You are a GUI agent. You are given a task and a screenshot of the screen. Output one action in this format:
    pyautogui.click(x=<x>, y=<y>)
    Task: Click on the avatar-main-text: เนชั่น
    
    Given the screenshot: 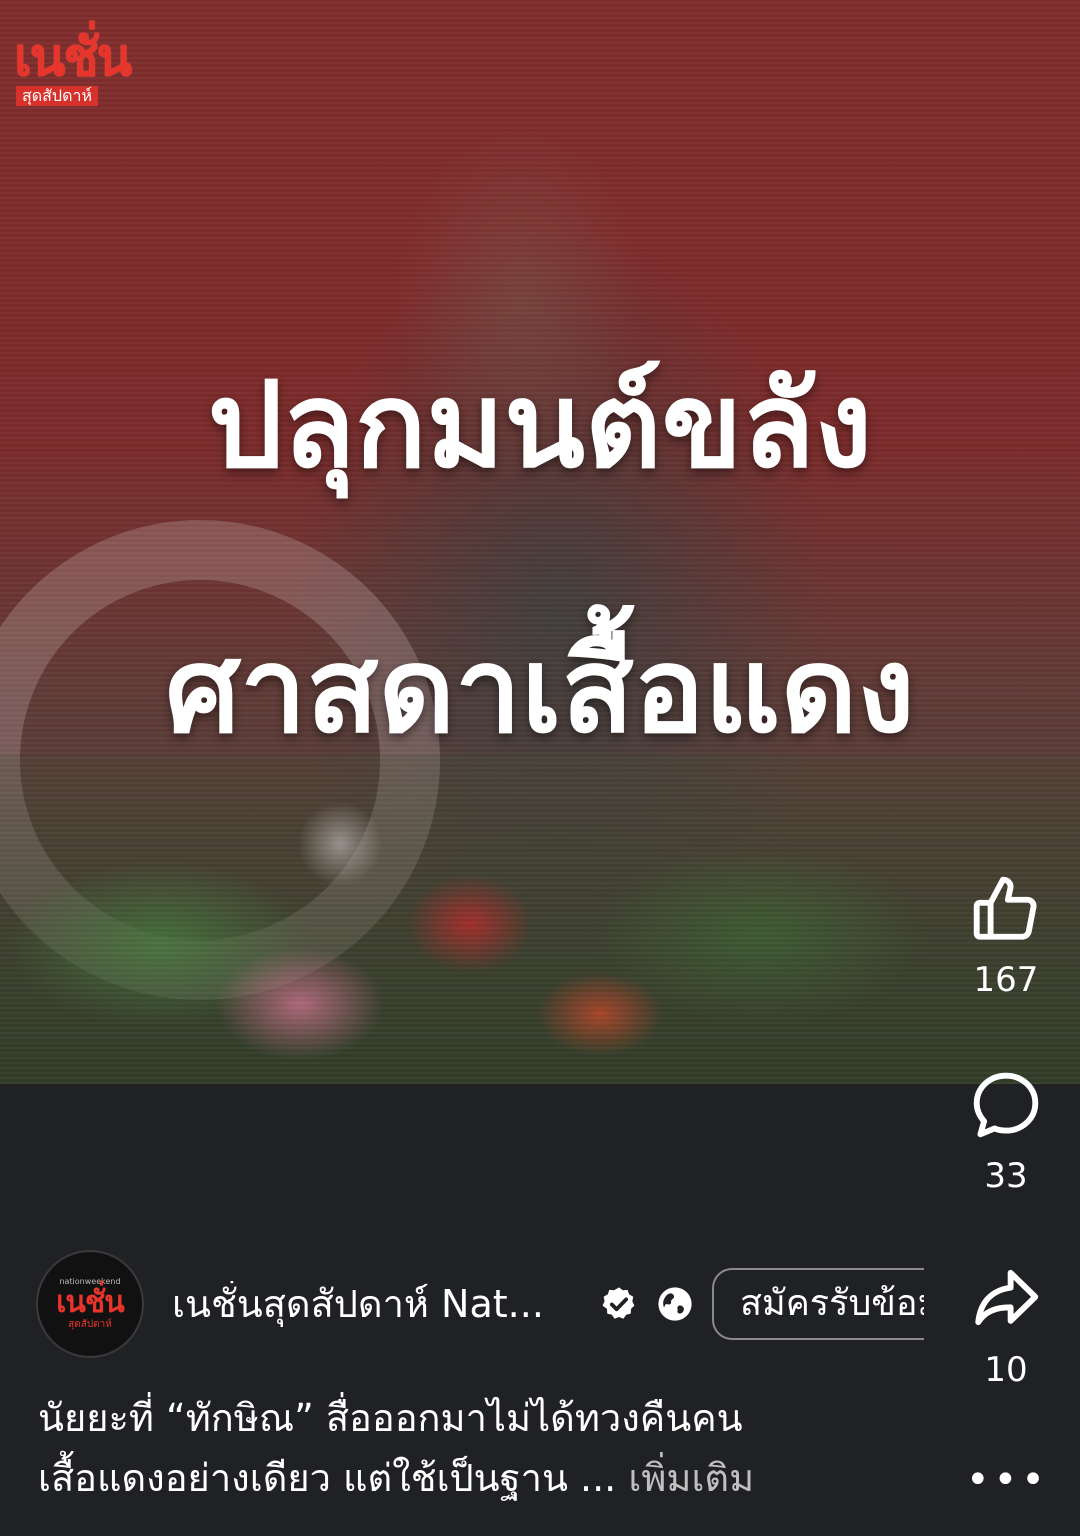 What is the action you would take?
    pyautogui.click(x=90, y=1302)
    